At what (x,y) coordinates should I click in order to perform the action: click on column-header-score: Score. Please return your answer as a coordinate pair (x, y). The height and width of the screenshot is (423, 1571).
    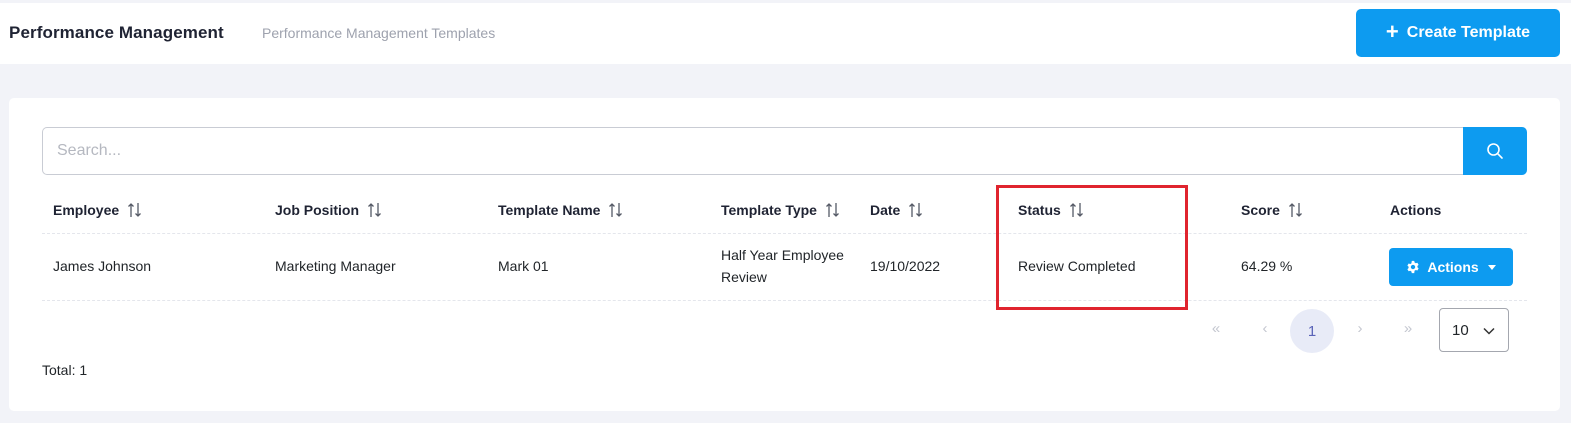
    Looking at the image, I should click on (1272, 210).